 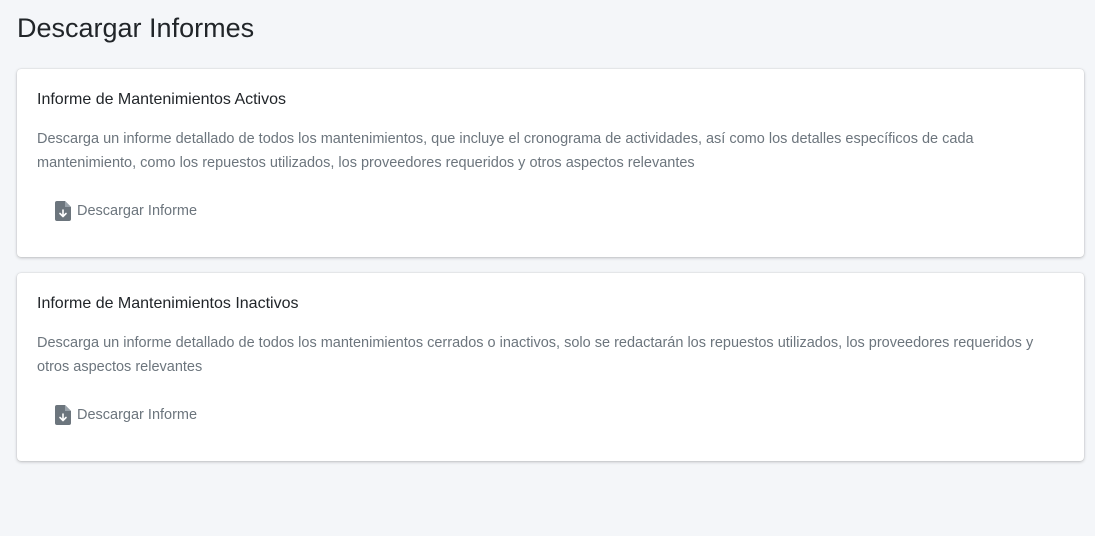 What do you see at coordinates (136, 28) in the screenshot?
I see `page-title: Descargar Informes` at bounding box center [136, 28].